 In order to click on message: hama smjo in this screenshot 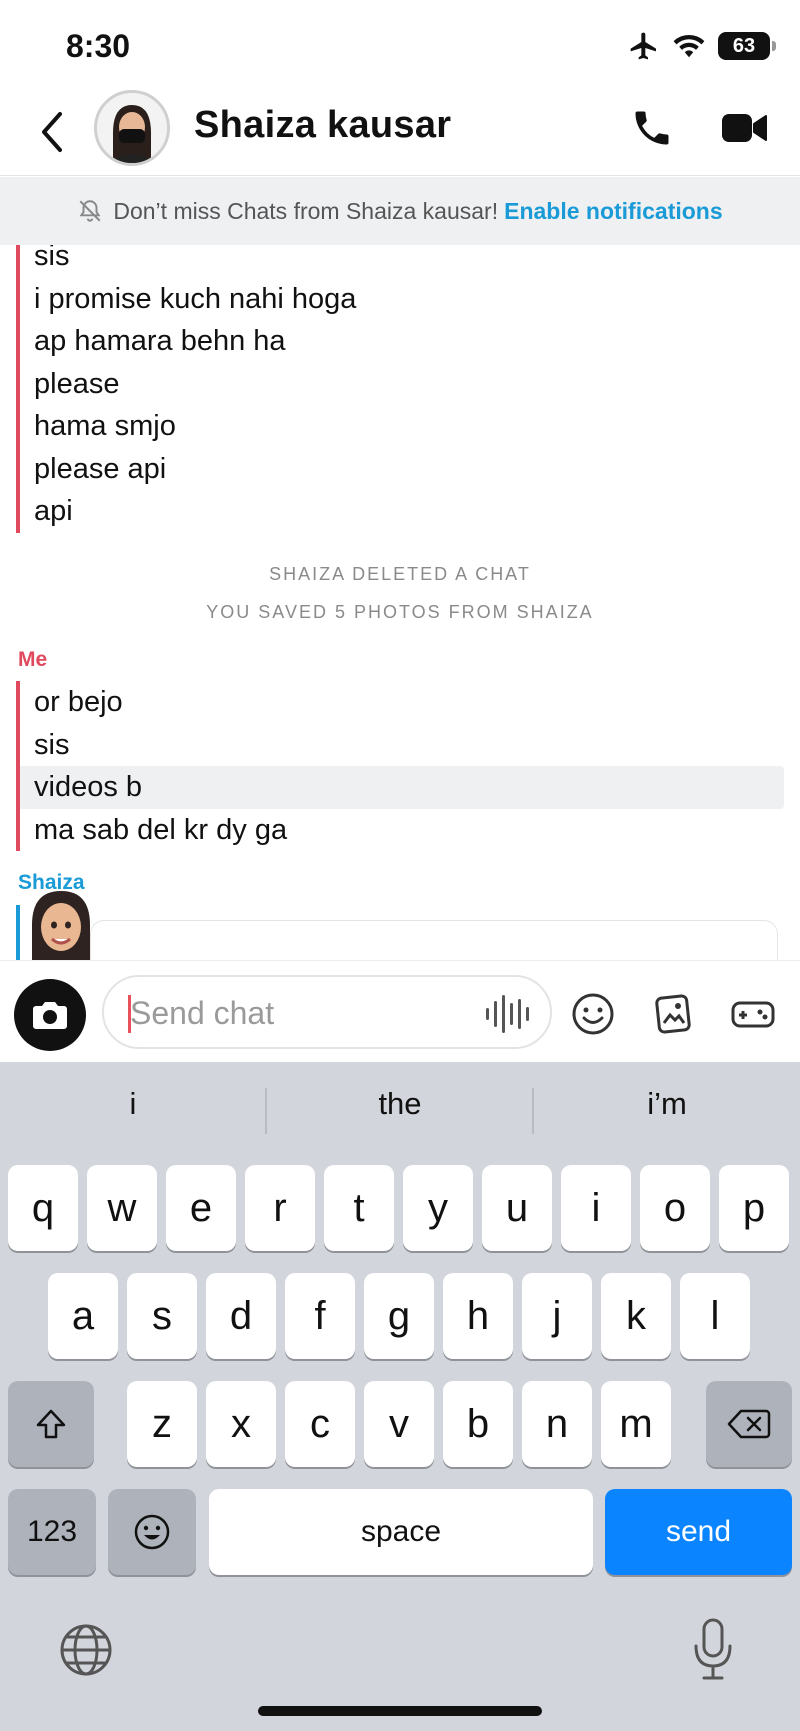, I will do `click(400, 426)`.